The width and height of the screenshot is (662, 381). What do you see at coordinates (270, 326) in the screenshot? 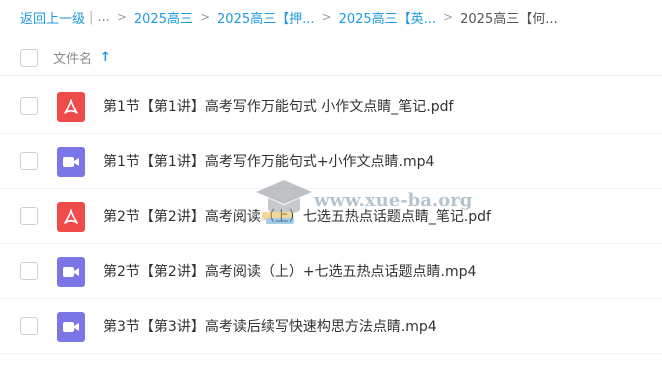
I see `file-name: 第3节【第3讲】高考读后续写快速构思方法点睛.mp4` at bounding box center [270, 326].